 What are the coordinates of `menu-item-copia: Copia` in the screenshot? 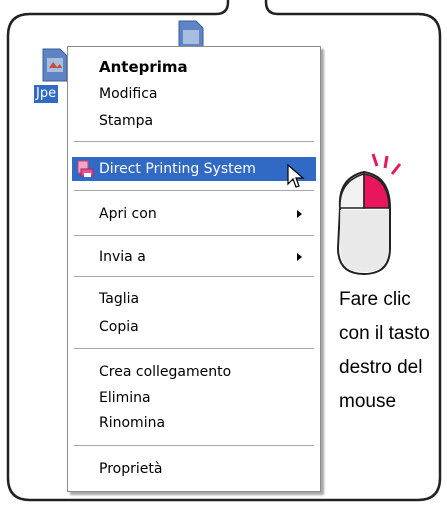 It's located at (194, 327).